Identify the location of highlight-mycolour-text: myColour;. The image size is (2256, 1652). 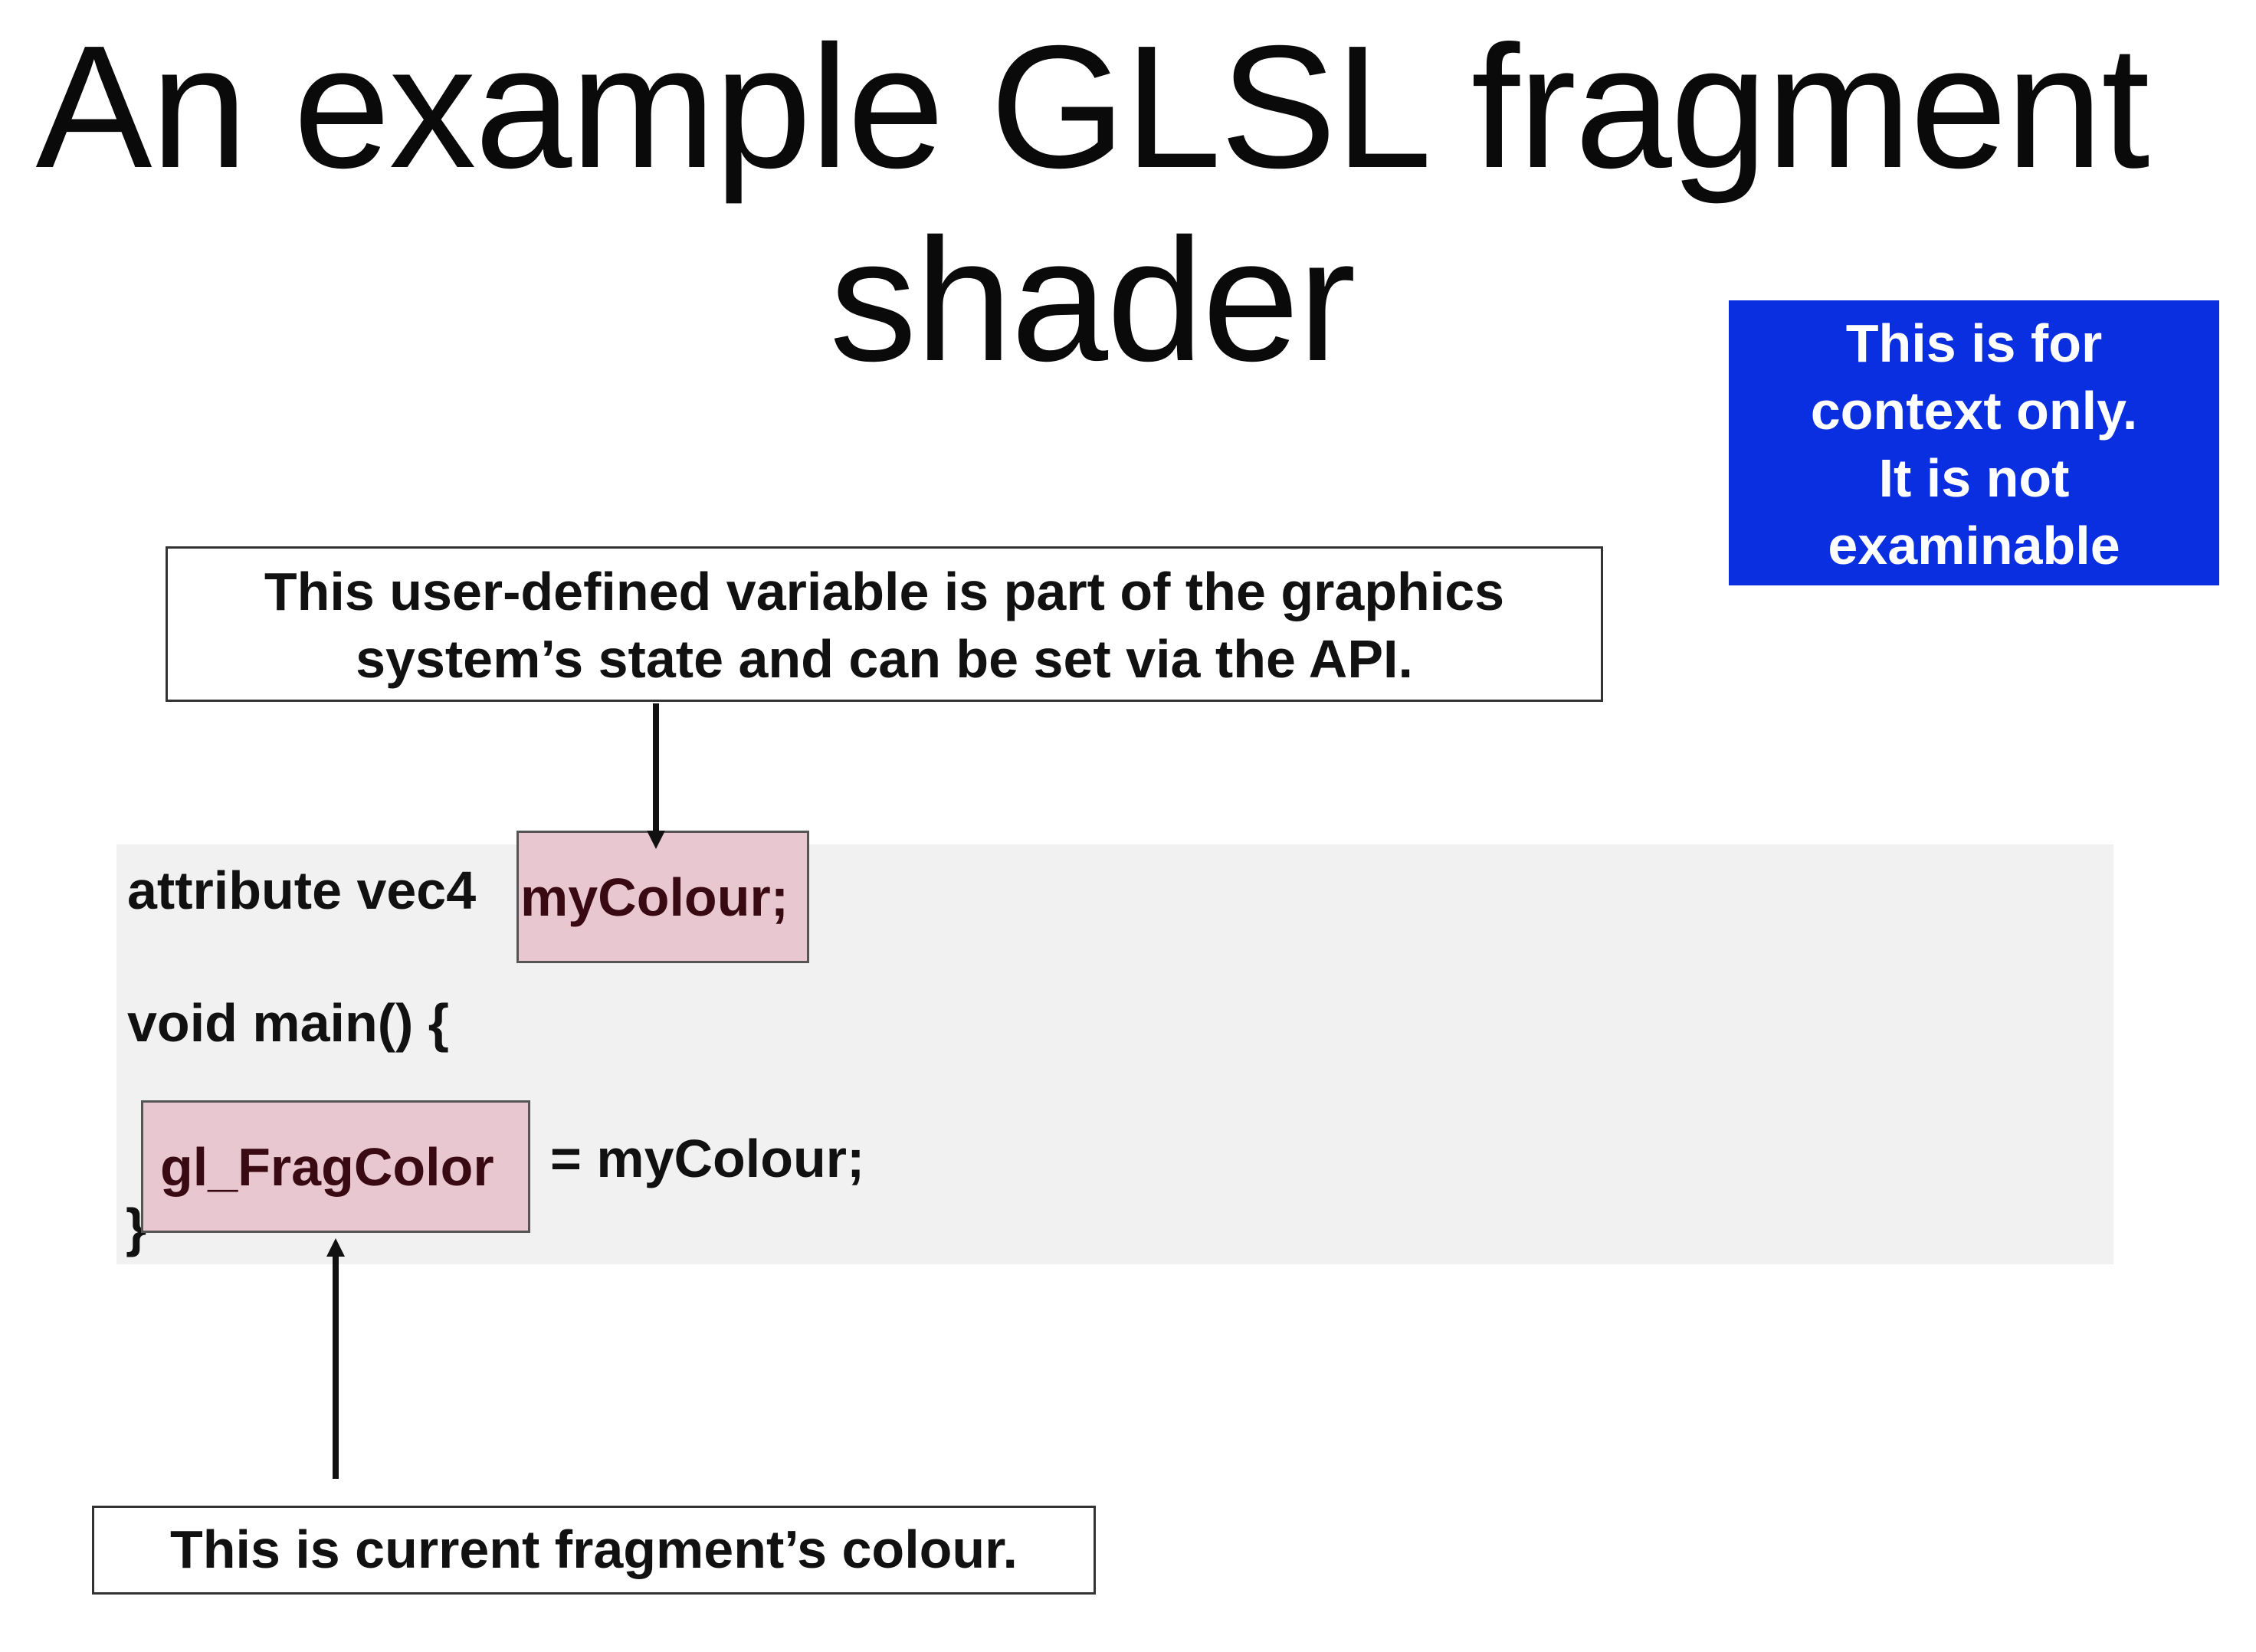
(654, 897).